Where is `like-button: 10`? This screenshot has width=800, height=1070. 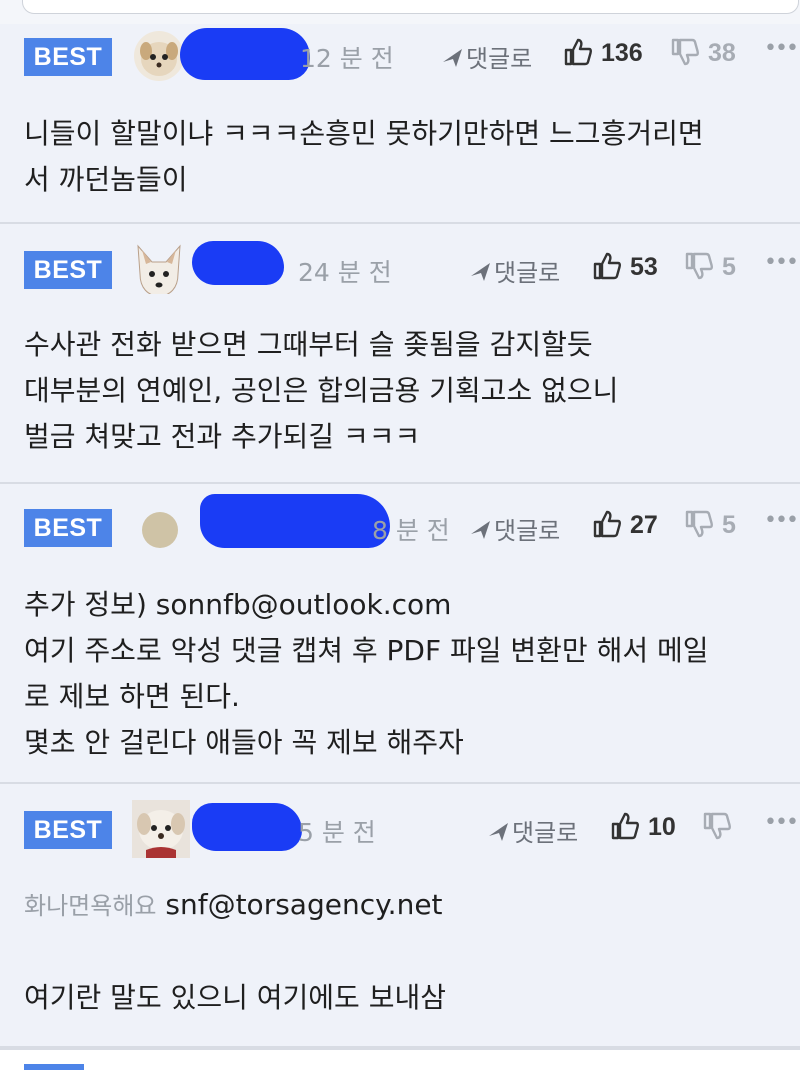 like-button: 10 is located at coordinates (643, 827).